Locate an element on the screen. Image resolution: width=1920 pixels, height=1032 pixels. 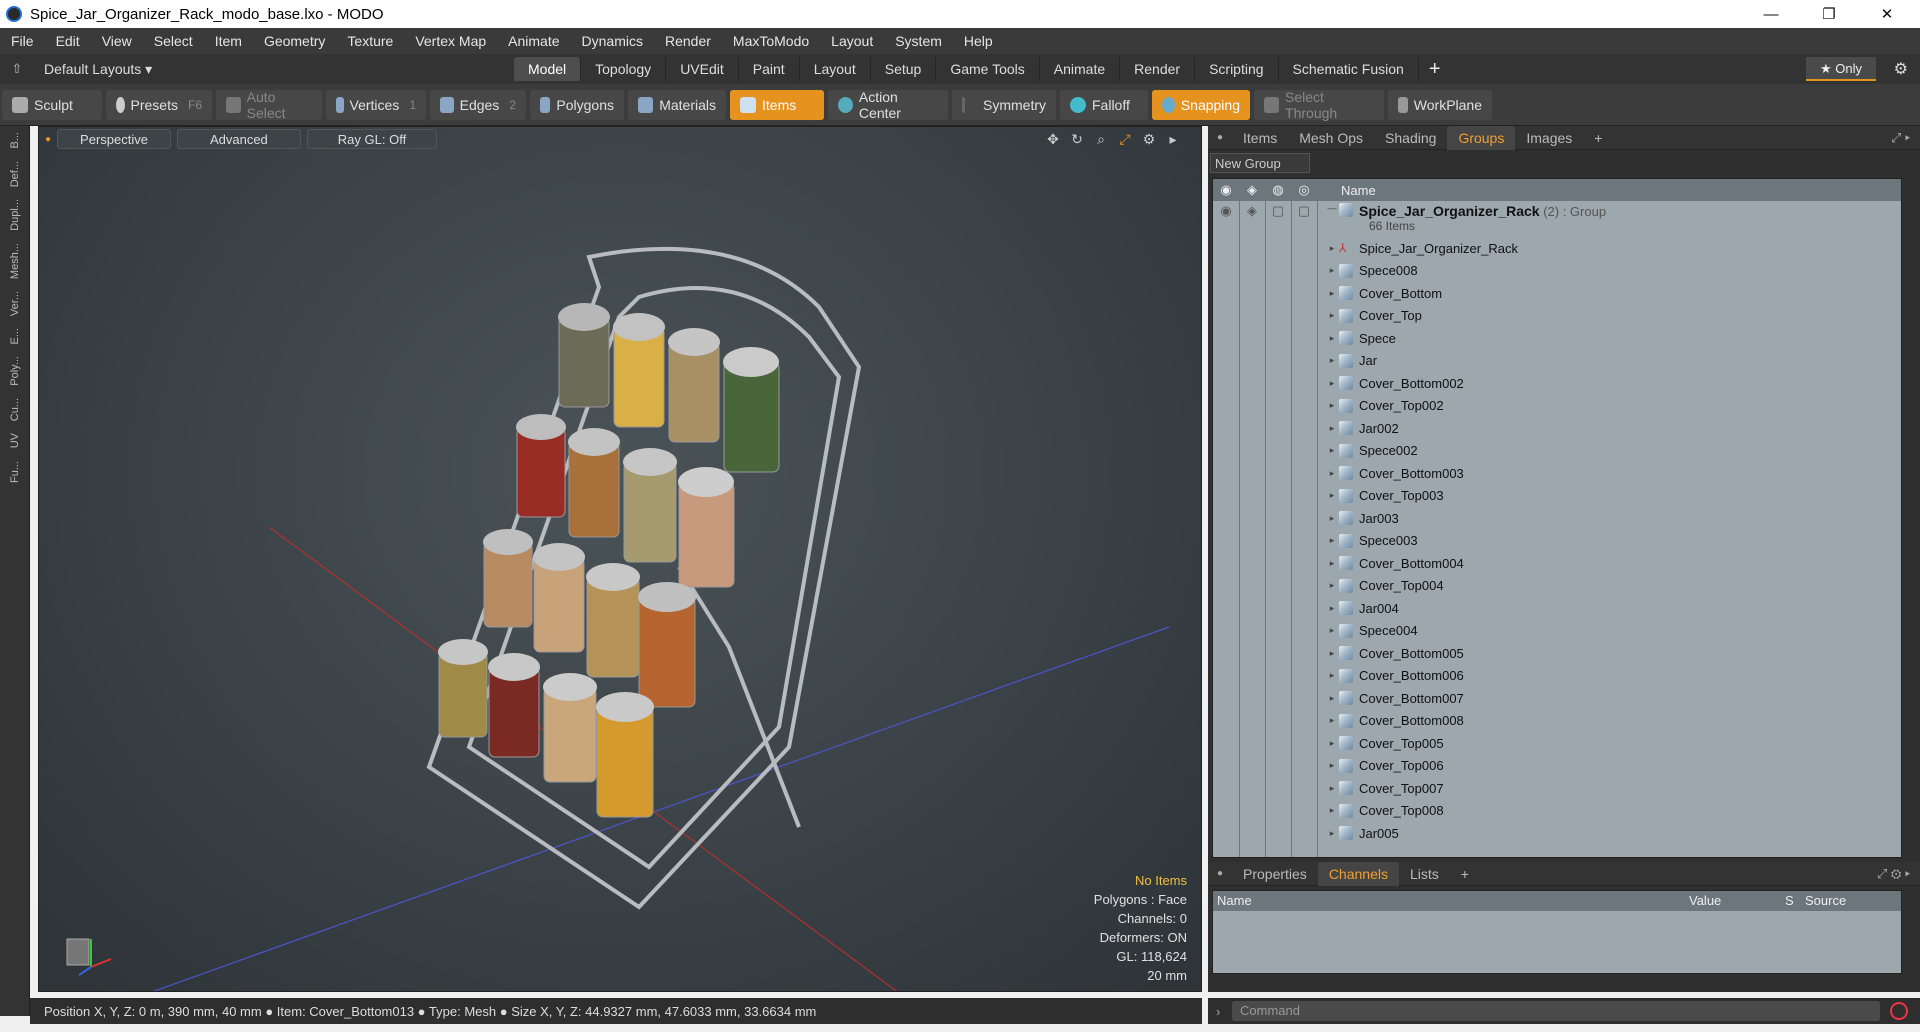
group-item-row: ▸ Cover_Top002 is located at coordinates (1557, 406).